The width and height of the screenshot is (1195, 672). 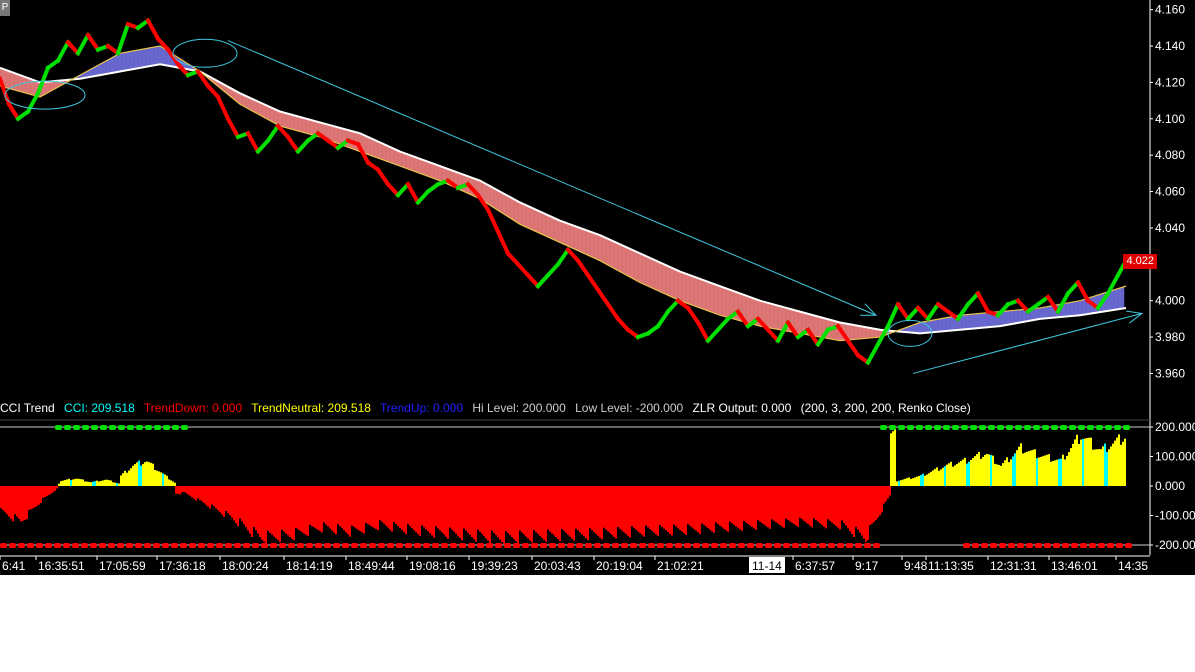 What do you see at coordinates (371, 566) in the screenshot?
I see `time-tick-label: 18:49:44` at bounding box center [371, 566].